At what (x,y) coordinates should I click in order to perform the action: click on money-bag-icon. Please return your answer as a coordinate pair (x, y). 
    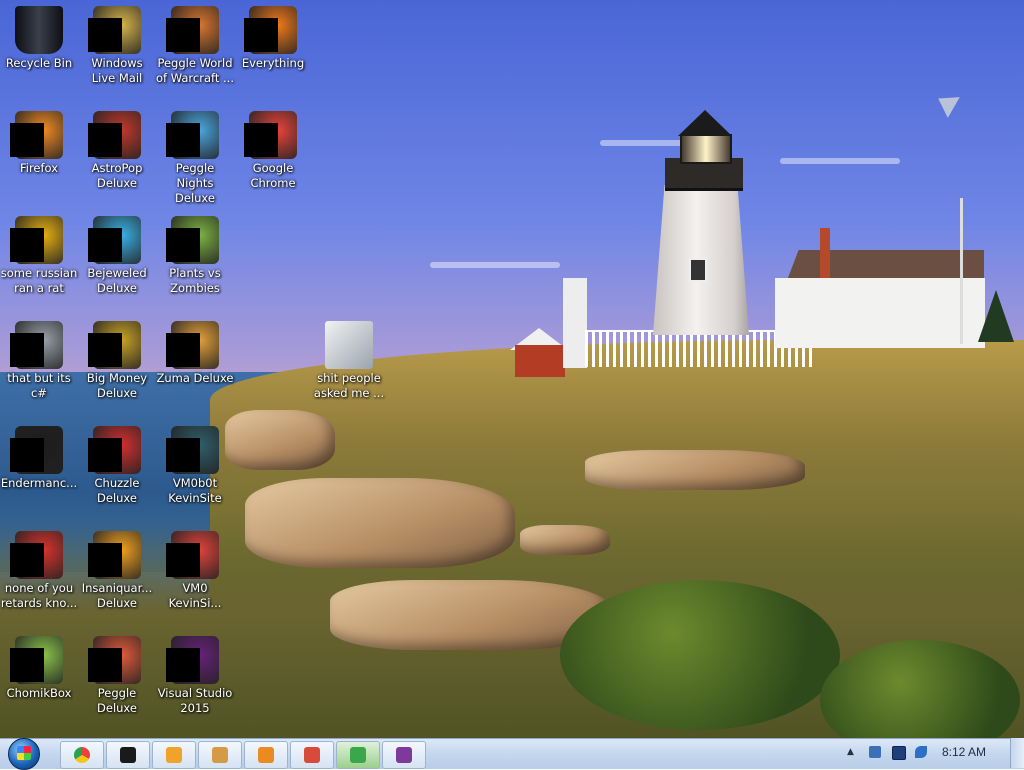
    Looking at the image, I should click on (114, 345).